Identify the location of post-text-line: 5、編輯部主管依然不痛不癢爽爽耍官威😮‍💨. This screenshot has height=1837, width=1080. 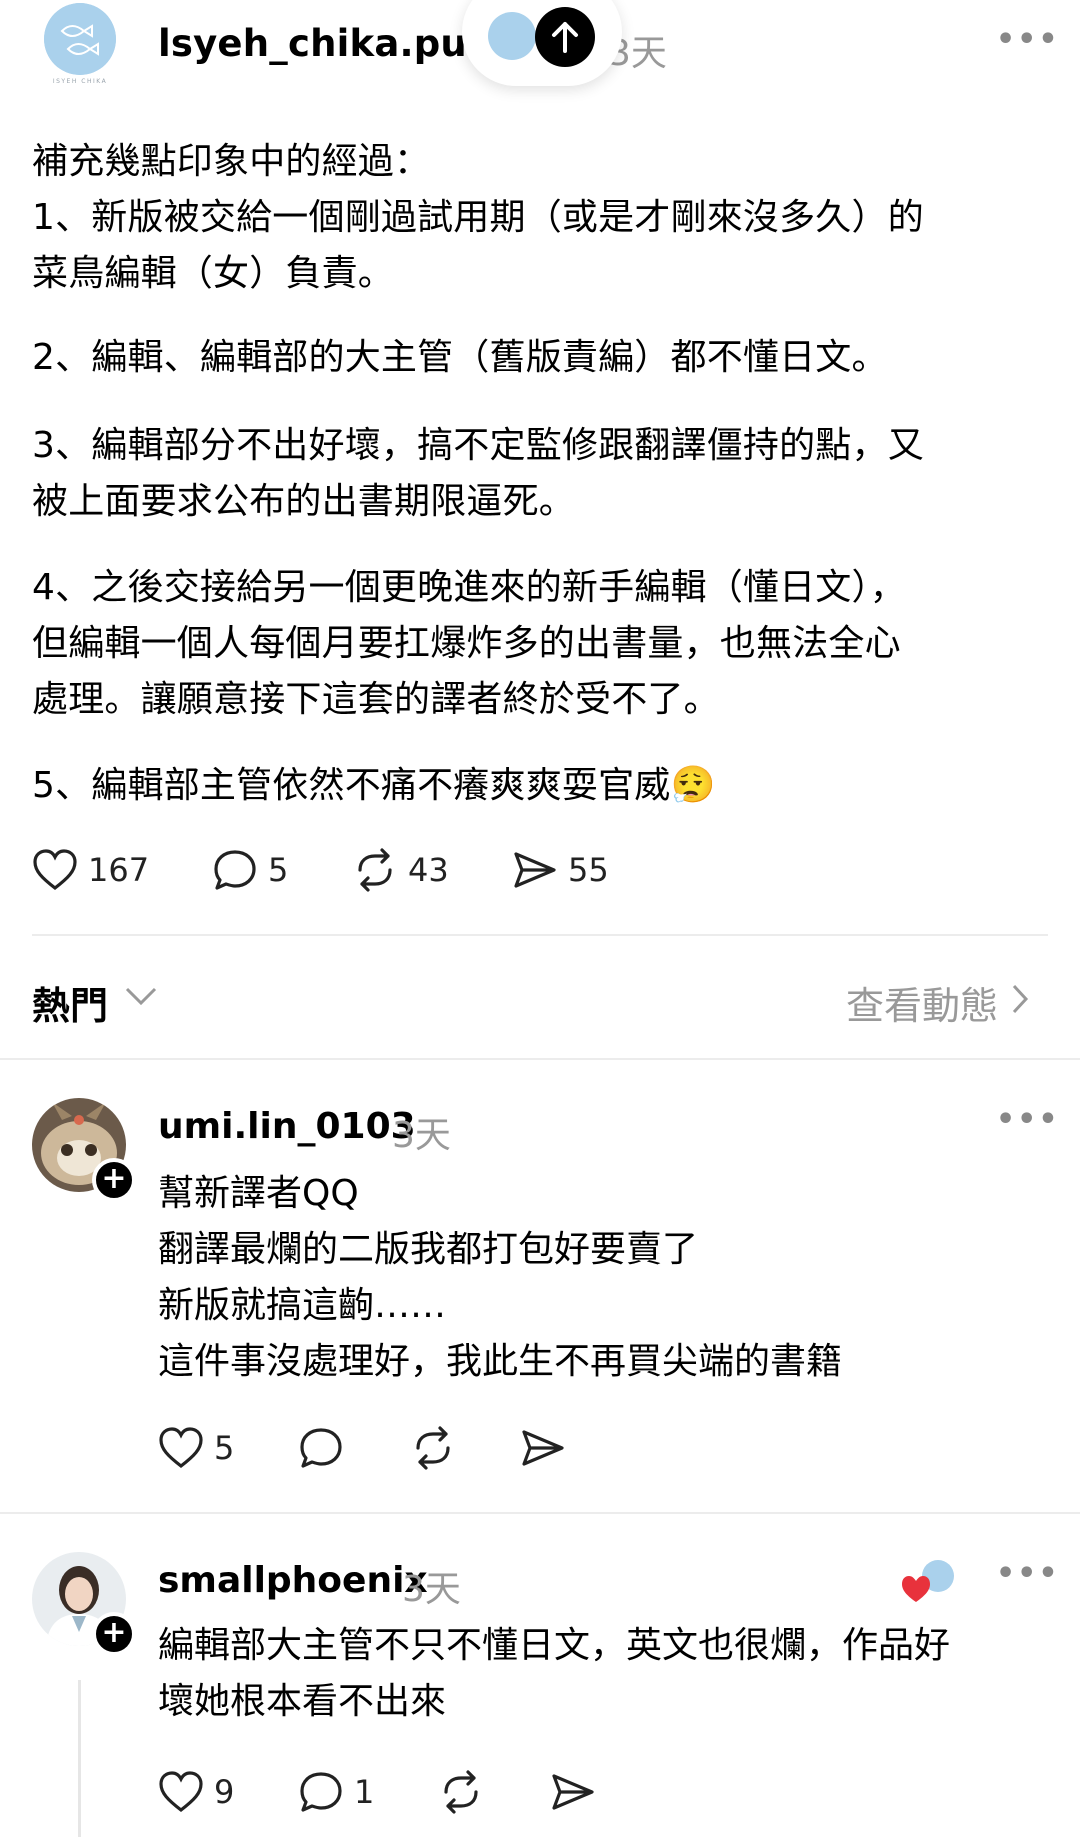
(374, 785).